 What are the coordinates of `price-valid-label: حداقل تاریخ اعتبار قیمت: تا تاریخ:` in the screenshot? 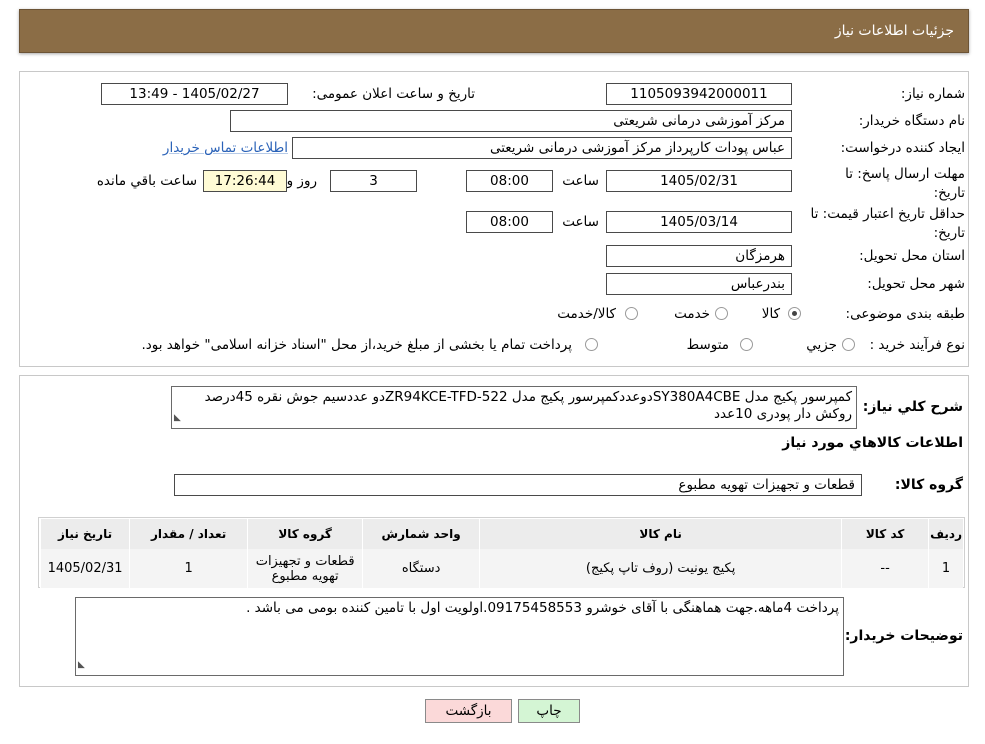 It's located at (887, 223).